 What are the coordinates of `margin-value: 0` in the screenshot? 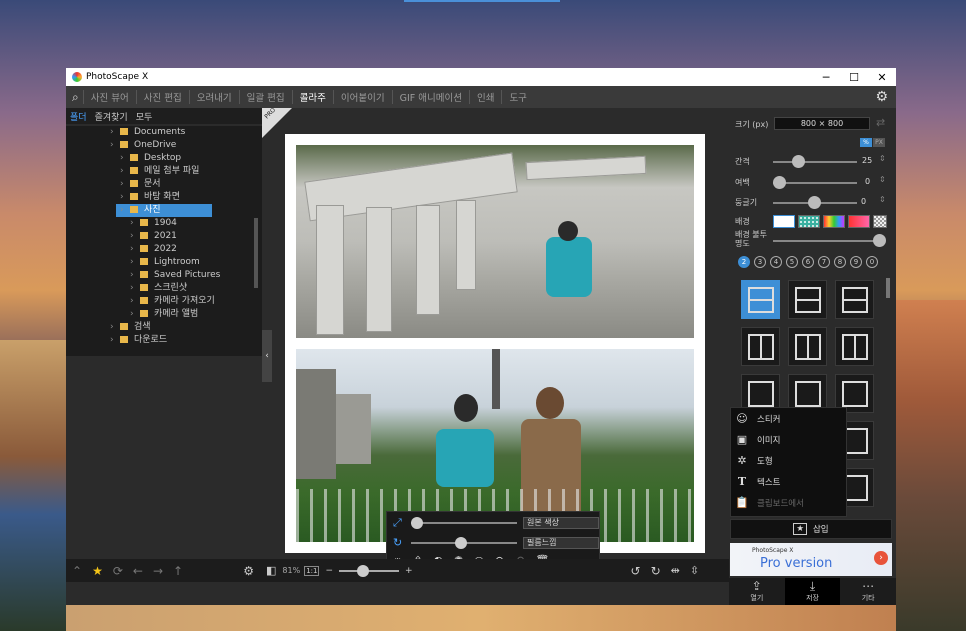 It's located at (867, 181).